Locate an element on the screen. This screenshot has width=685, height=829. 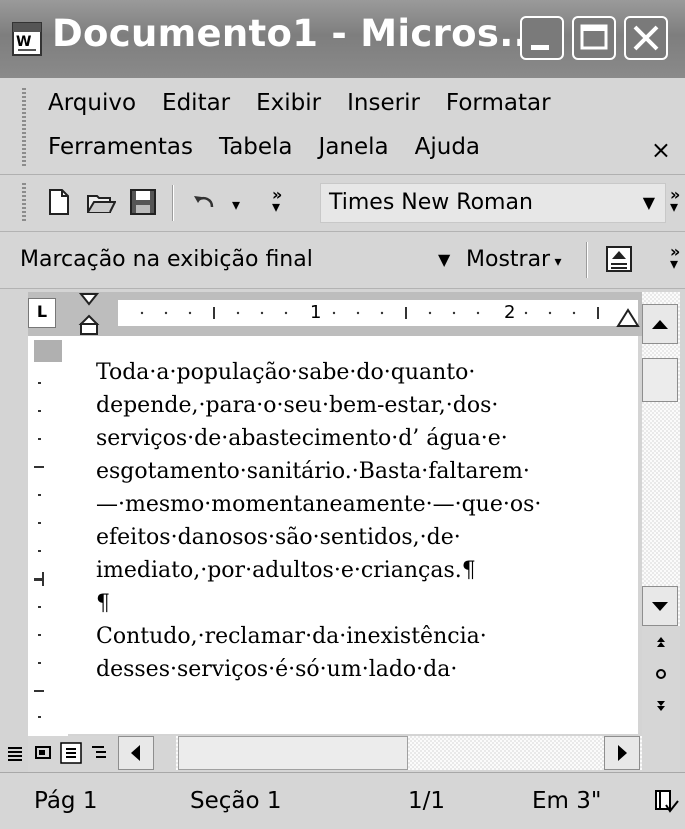
menu-row-2: Ferramentas Tabela Janela Ajuda is located at coordinates (277, 147).